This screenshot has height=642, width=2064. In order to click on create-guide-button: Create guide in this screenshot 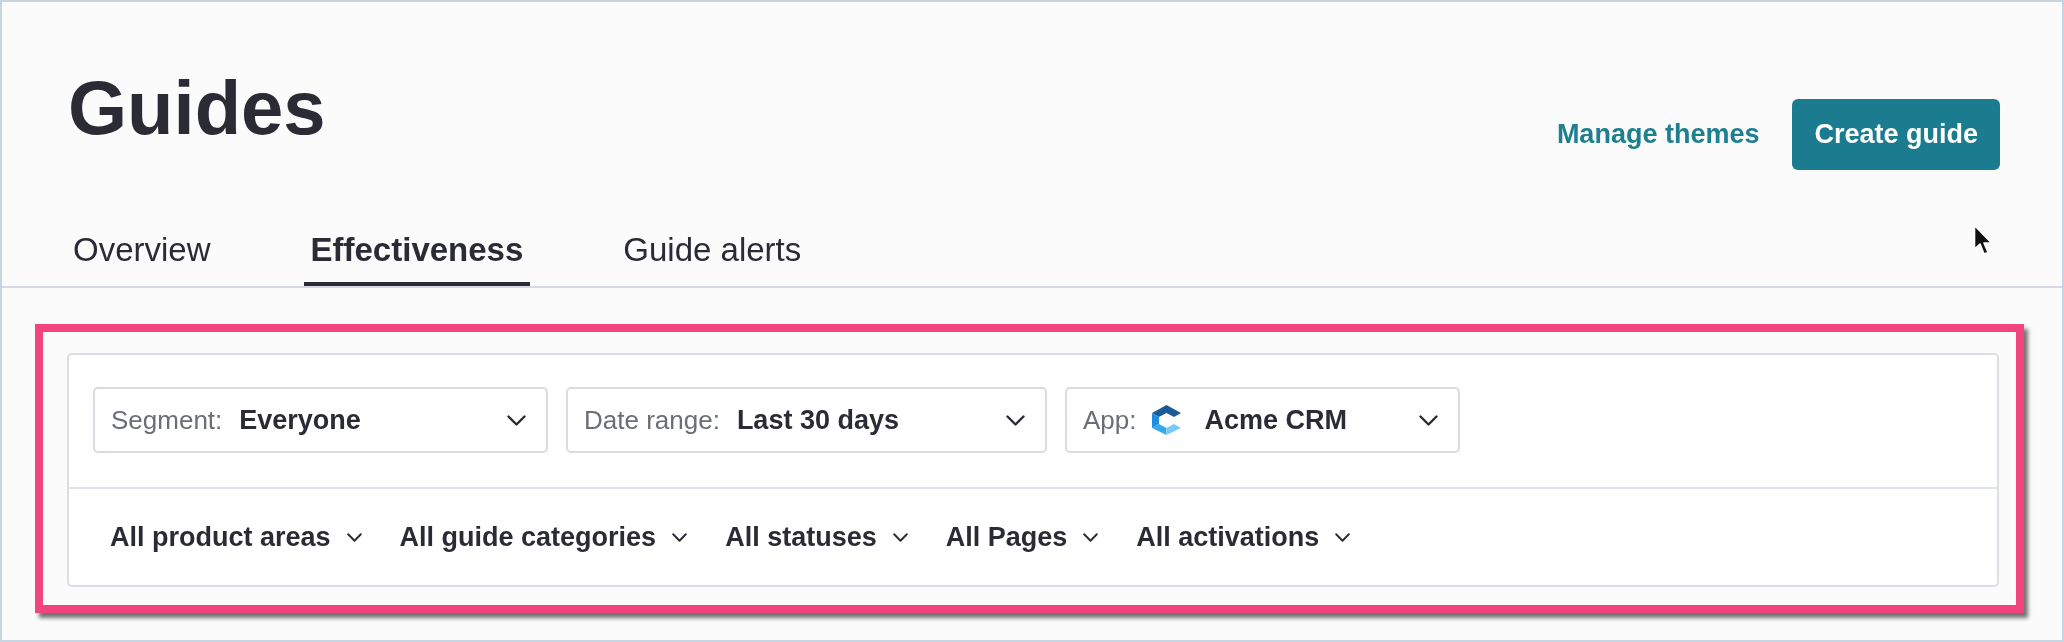, I will do `click(1896, 134)`.